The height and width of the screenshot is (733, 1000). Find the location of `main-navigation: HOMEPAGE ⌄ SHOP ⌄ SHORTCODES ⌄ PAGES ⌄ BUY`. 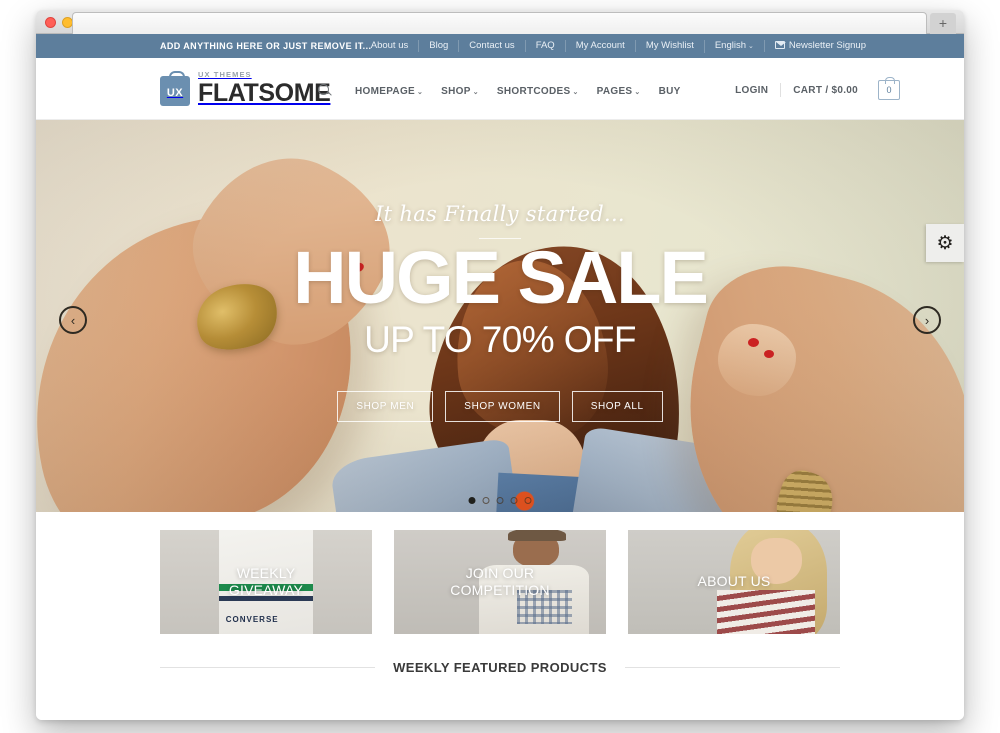

main-navigation: HOMEPAGE ⌄ SHOP ⌄ SHORTCODES ⌄ PAGES ⌄ BUY is located at coordinates (503, 91).